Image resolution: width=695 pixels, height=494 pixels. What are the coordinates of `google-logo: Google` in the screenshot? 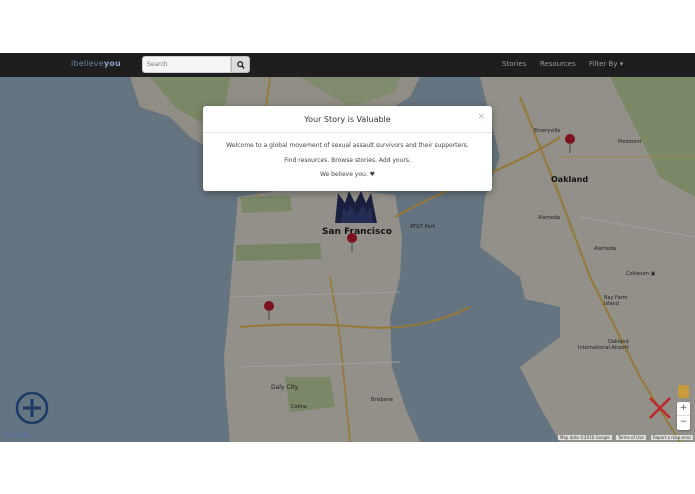 It's located at (17, 435).